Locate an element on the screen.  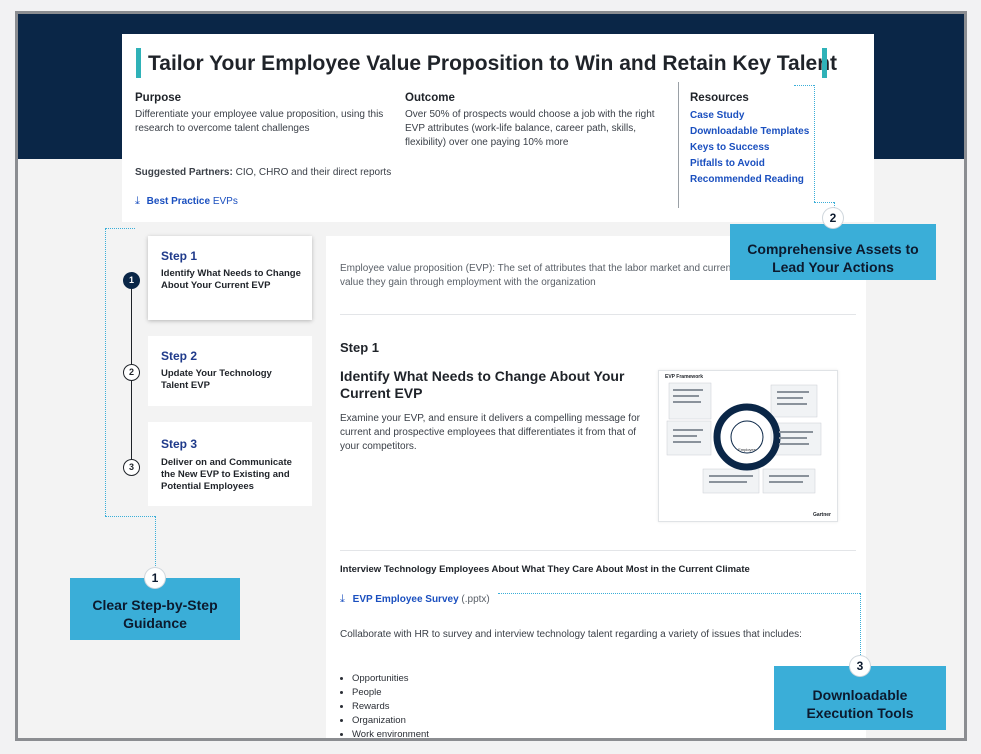
resources-divider is located at coordinates (678, 145).